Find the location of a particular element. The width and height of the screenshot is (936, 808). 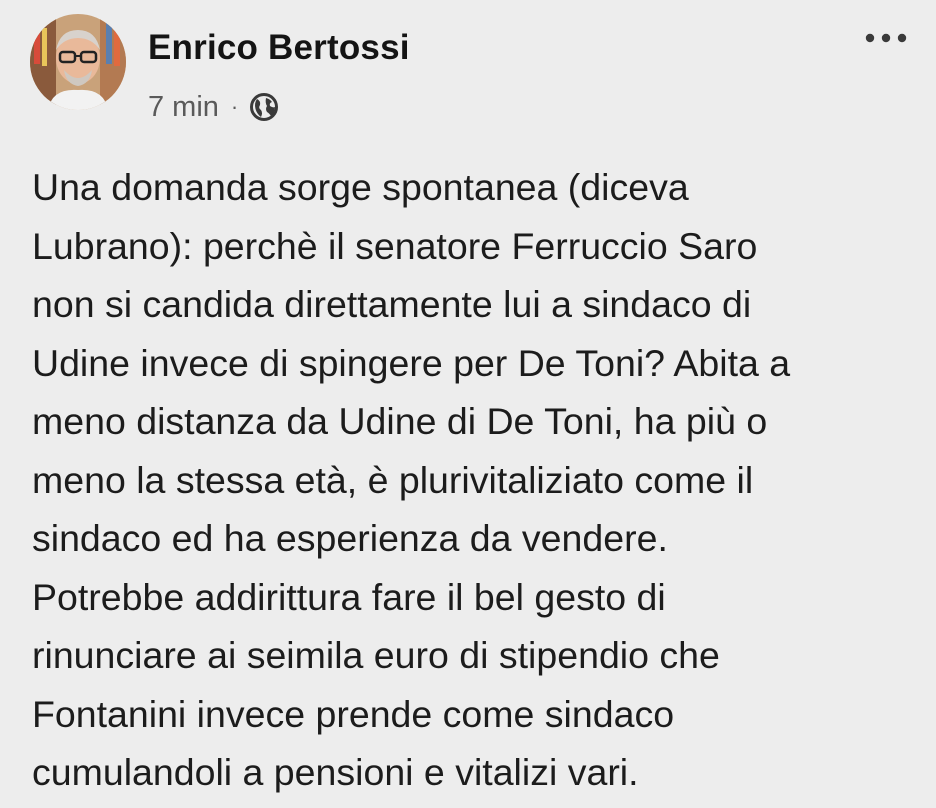

post-meta: 7 min · is located at coordinates (214, 107).